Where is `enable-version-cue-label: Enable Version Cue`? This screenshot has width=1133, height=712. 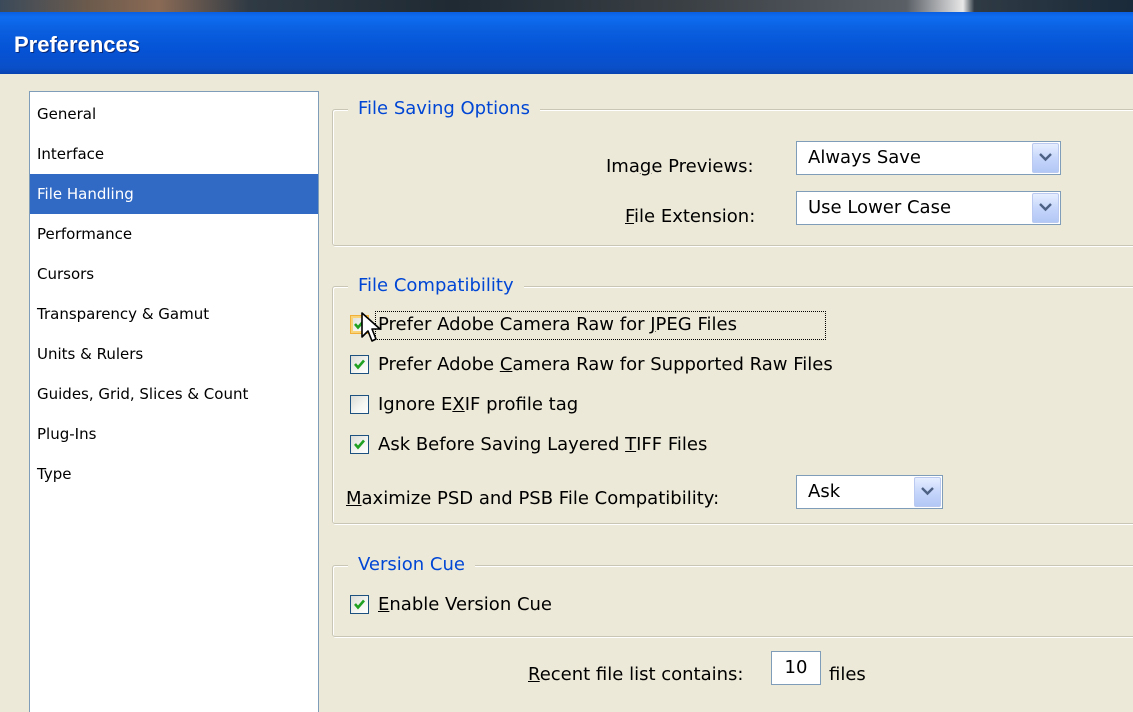 enable-version-cue-label: Enable Version Cue is located at coordinates (465, 605).